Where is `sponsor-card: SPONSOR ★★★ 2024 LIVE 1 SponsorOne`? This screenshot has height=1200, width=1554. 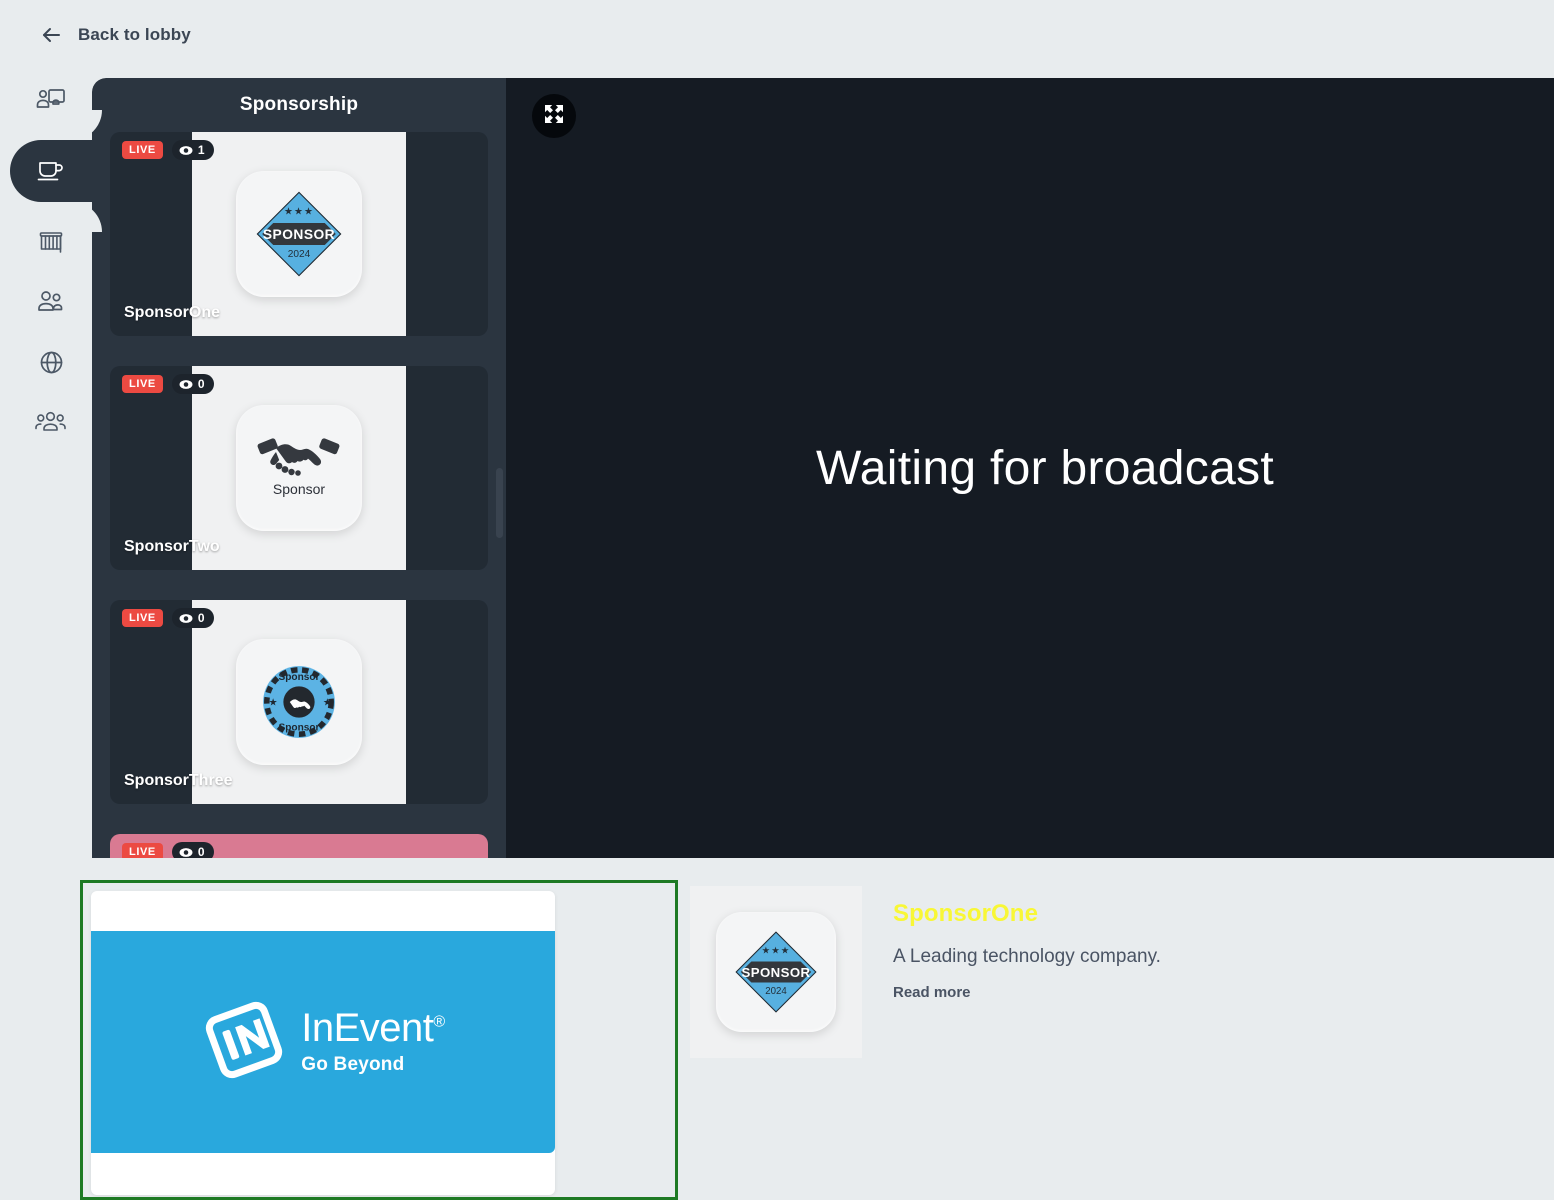
sponsor-card: SPONSOR ★★★ 2024 LIVE 1 SponsorOne is located at coordinates (299, 234).